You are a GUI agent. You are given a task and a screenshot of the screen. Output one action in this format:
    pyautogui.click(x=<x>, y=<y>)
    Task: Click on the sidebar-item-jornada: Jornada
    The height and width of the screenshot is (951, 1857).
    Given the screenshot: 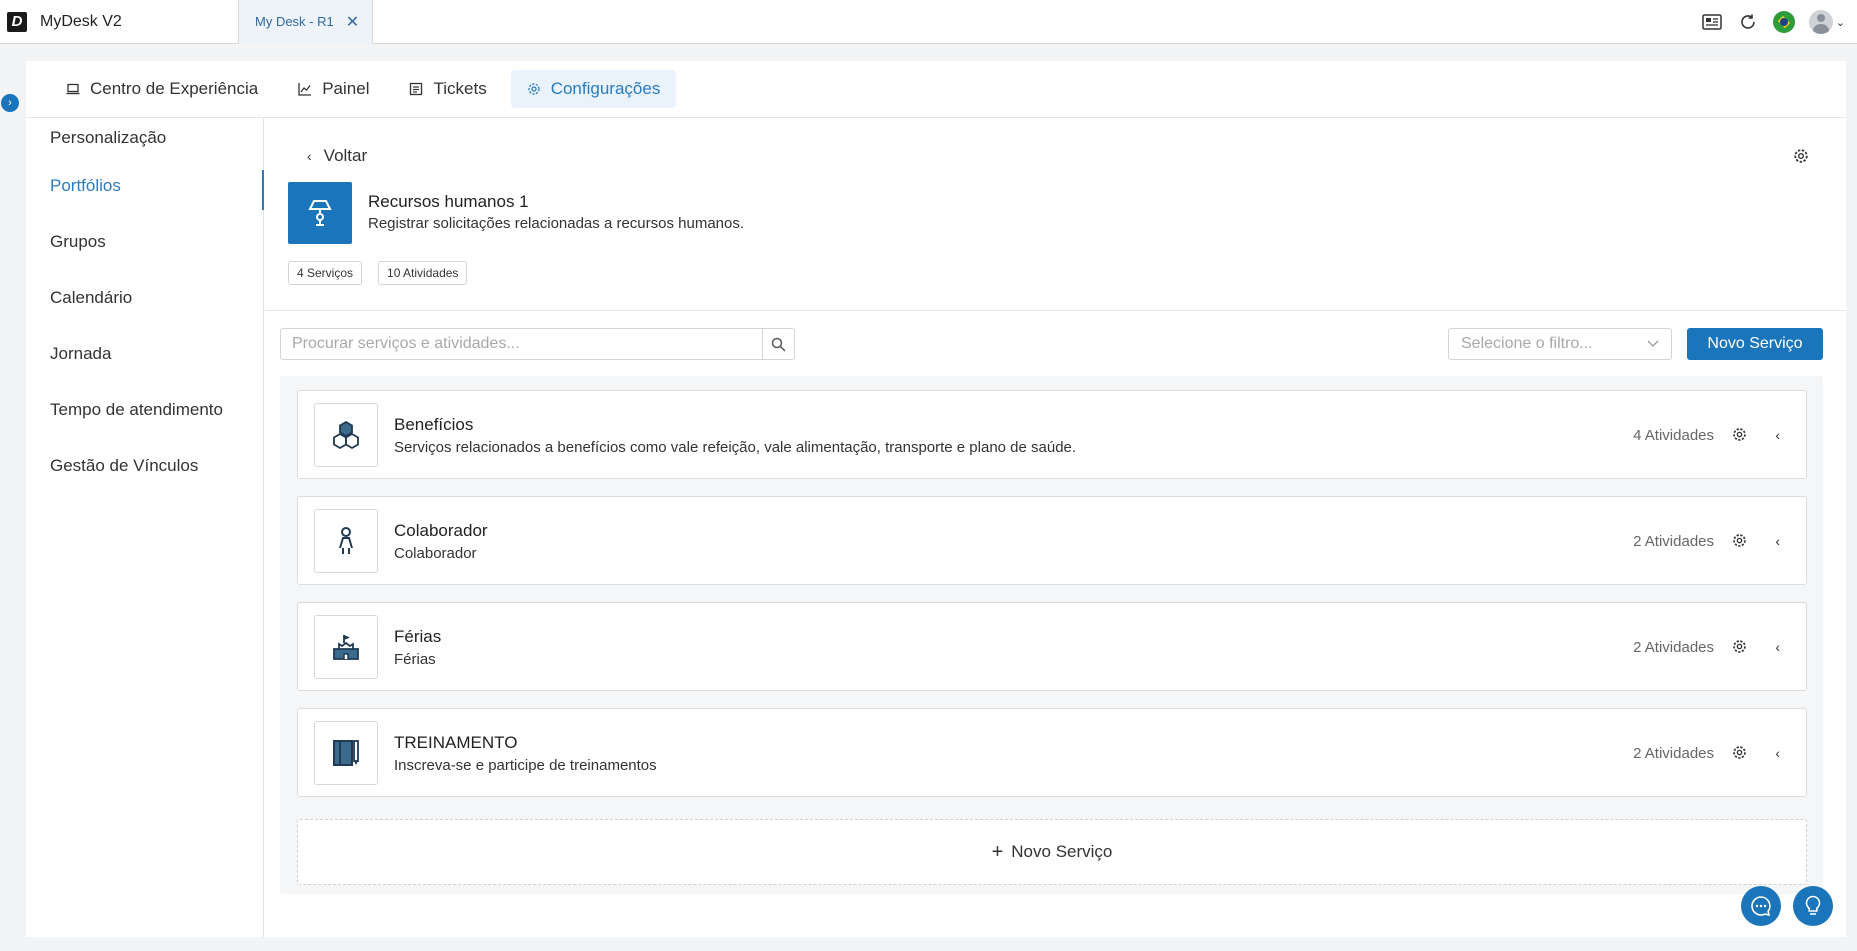 What is the action you would take?
    pyautogui.click(x=144, y=354)
    